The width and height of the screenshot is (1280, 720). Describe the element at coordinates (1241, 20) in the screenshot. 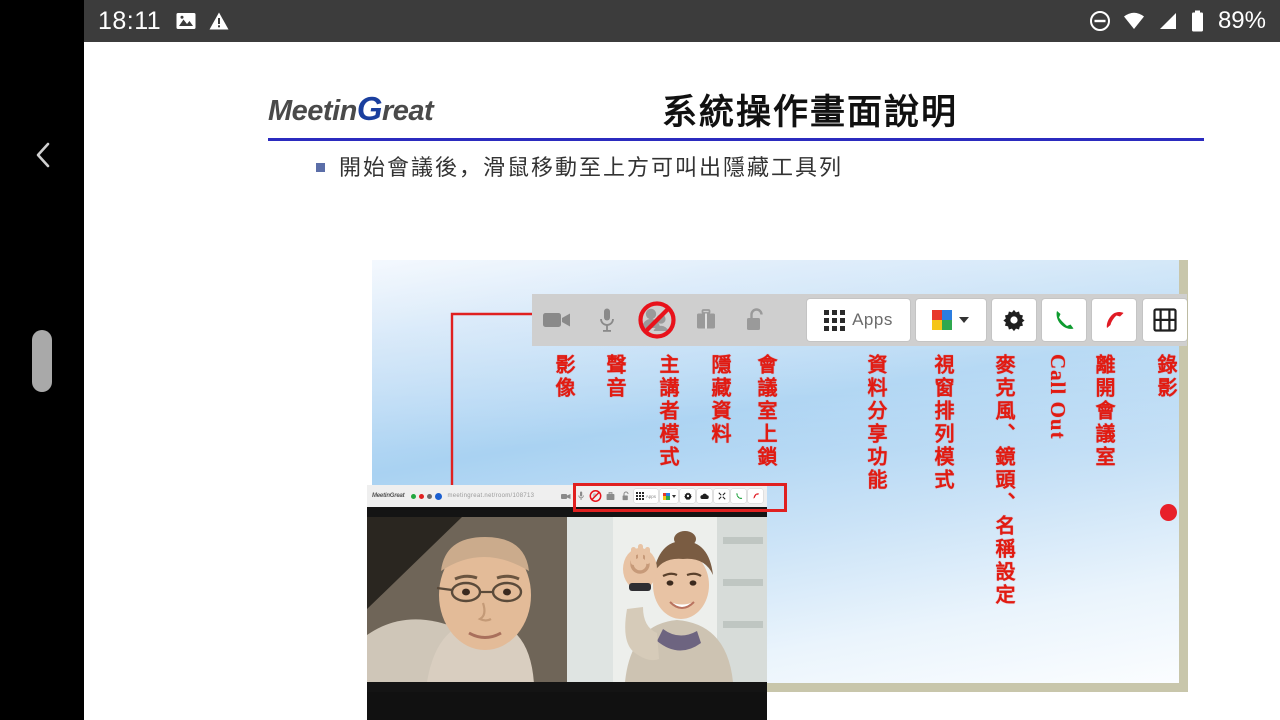

I see `battery-percent: 89%` at that location.